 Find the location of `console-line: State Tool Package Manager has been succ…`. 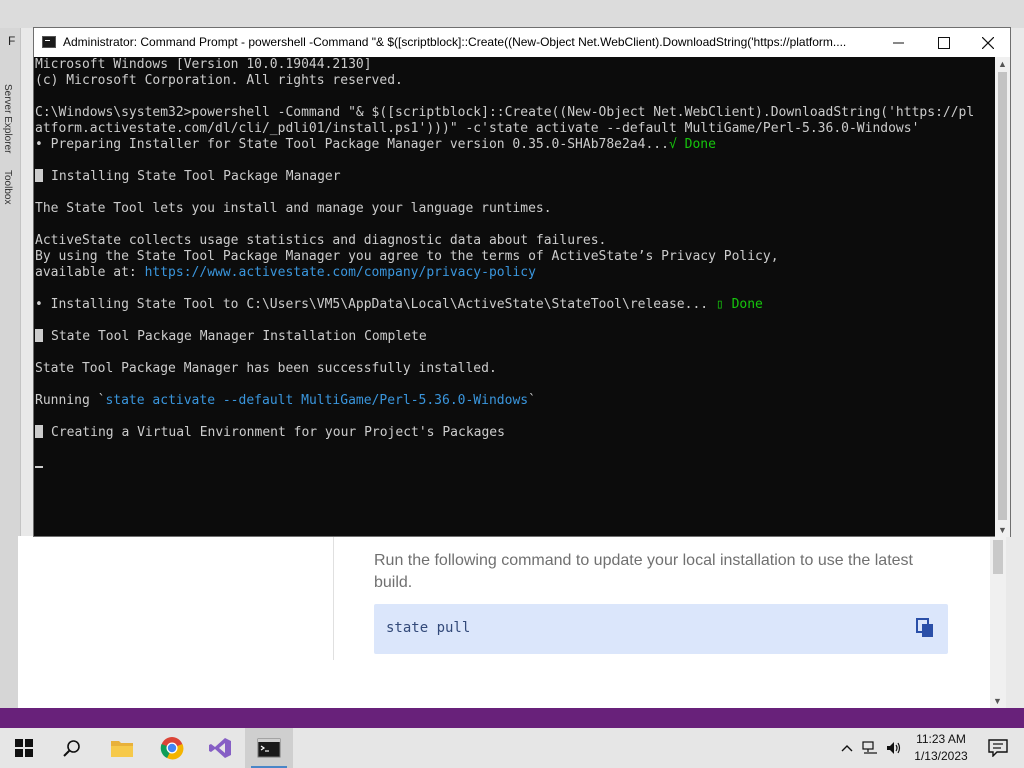

console-line: State Tool Package Manager has been succ… is located at coordinates (266, 368).